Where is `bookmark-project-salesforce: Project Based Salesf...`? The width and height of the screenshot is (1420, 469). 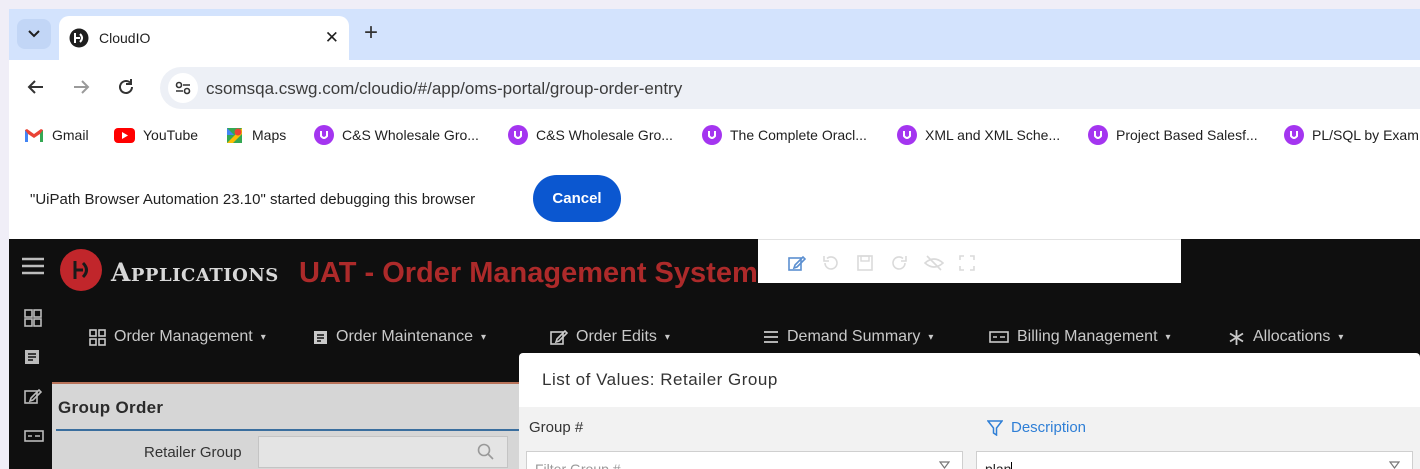 bookmark-project-salesforce: Project Based Salesf... is located at coordinates (1173, 135).